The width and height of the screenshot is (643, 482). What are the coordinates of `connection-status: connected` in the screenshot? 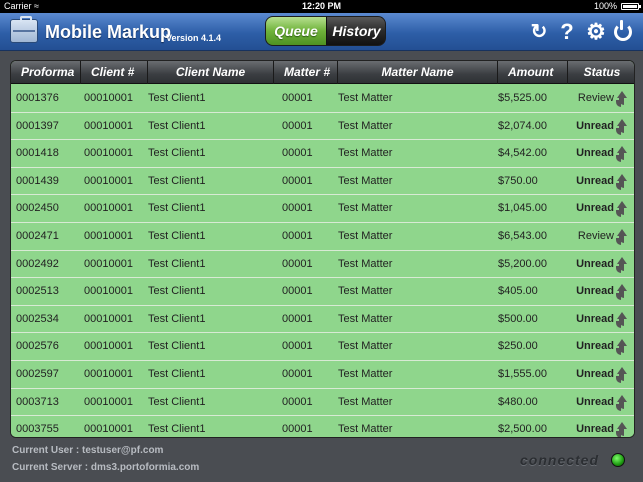 It's located at (560, 460).